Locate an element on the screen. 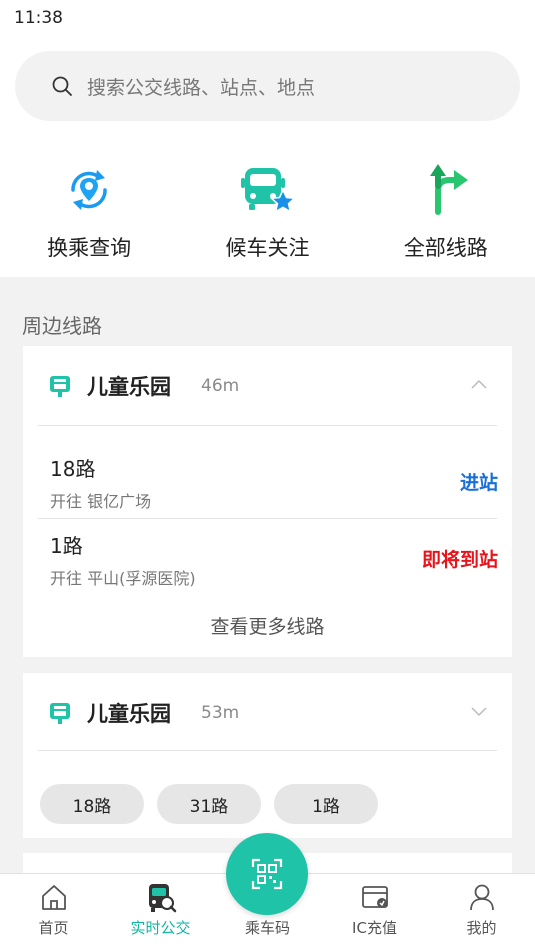 Image resolution: width=535 pixels, height=951 pixels. line-row: 18路 开往 银亿广场 进站 is located at coordinates (274, 482).